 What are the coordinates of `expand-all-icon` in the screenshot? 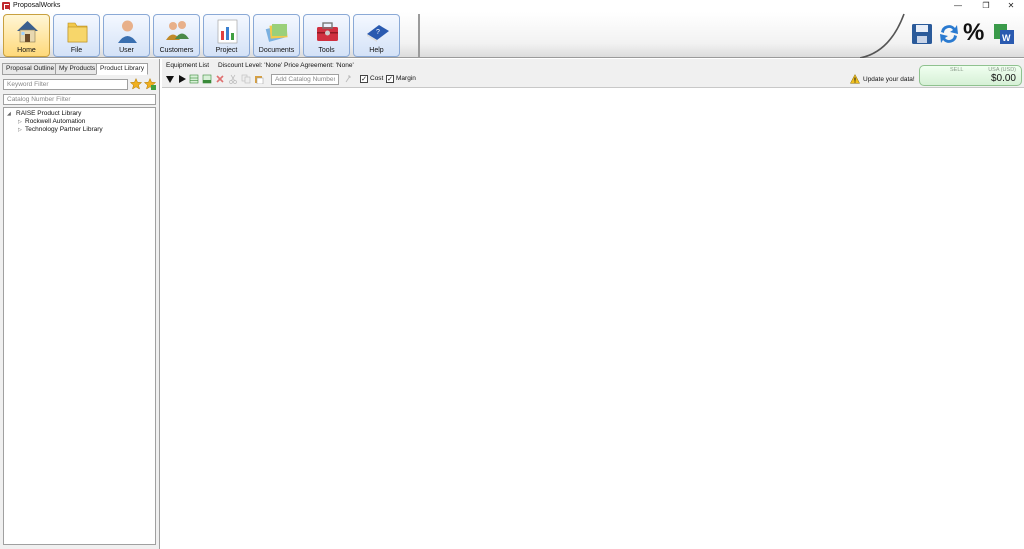 It's located at (182, 79).